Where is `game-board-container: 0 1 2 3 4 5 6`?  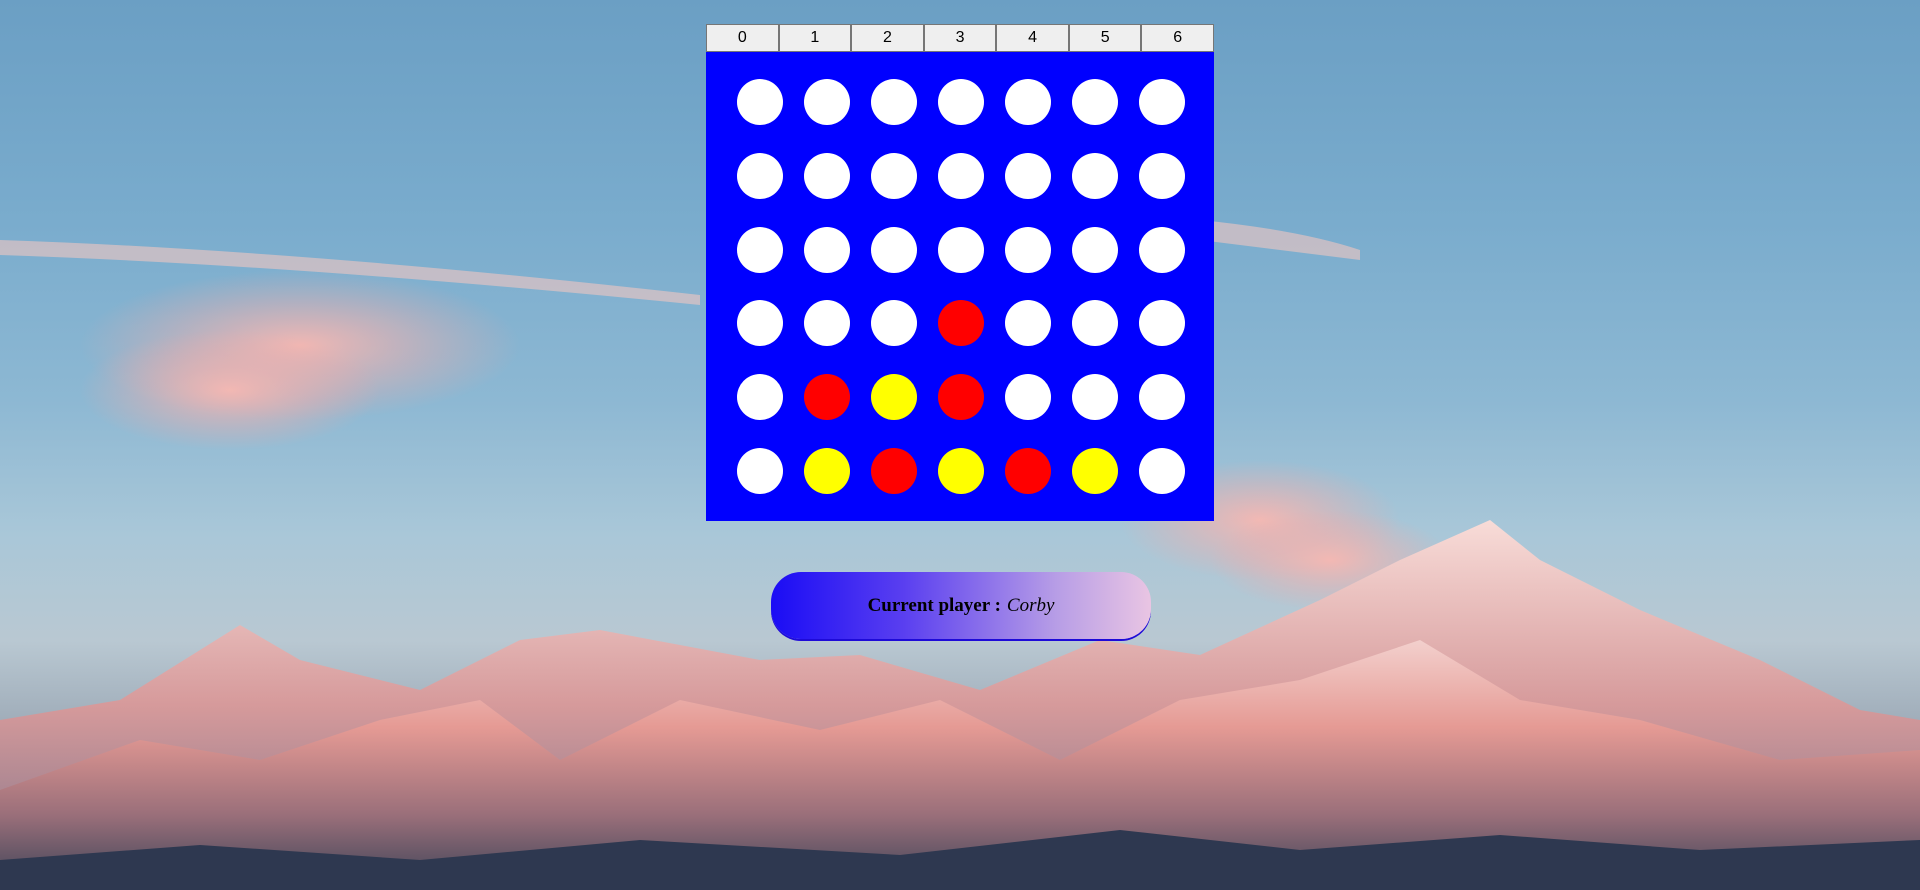 game-board-container: 0 1 2 3 4 5 6 is located at coordinates (960, 272).